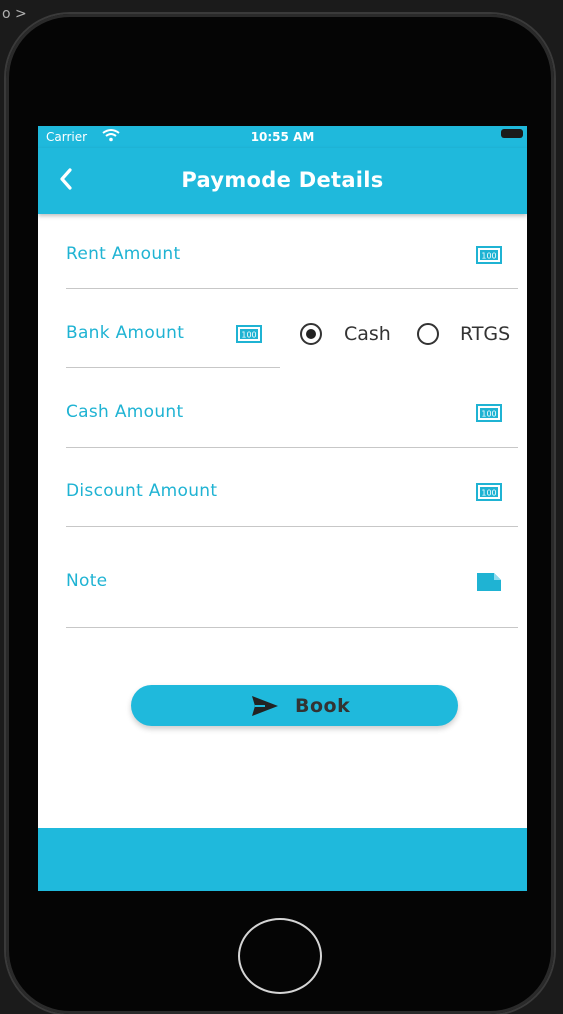 The height and width of the screenshot is (1014, 563). I want to click on rent-amount-label: Rent Amount, so click(123, 254).